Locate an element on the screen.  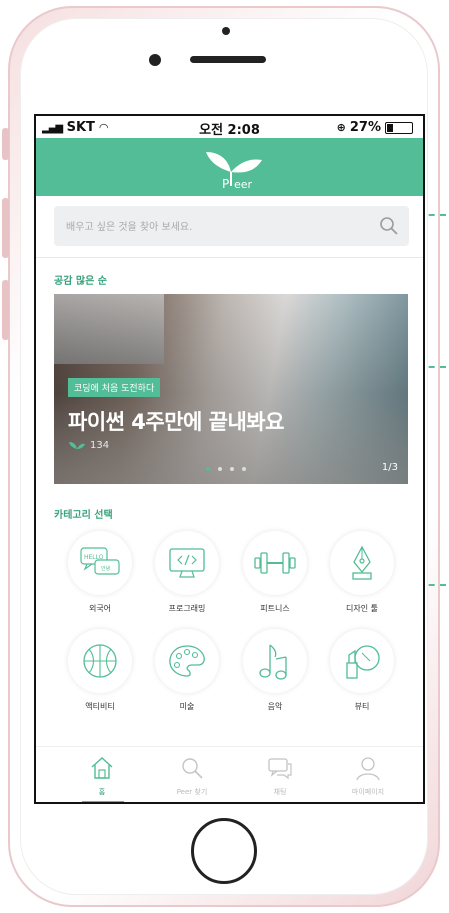
category-item-language: HELLO 안녕 외국어 is located at coordinates (100, 574).